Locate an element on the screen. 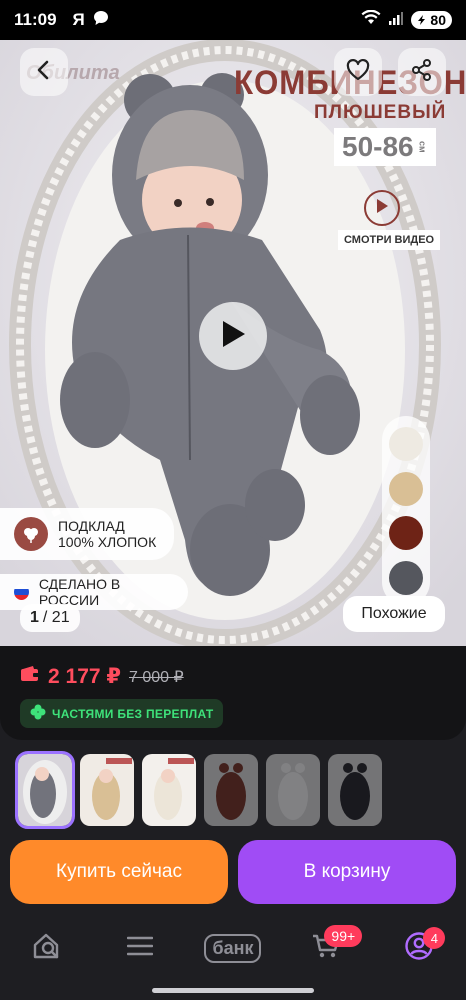 This screenshot has height=1000, width=466. current-price: 2 177 ₽ is located at coordinates (84, 676).